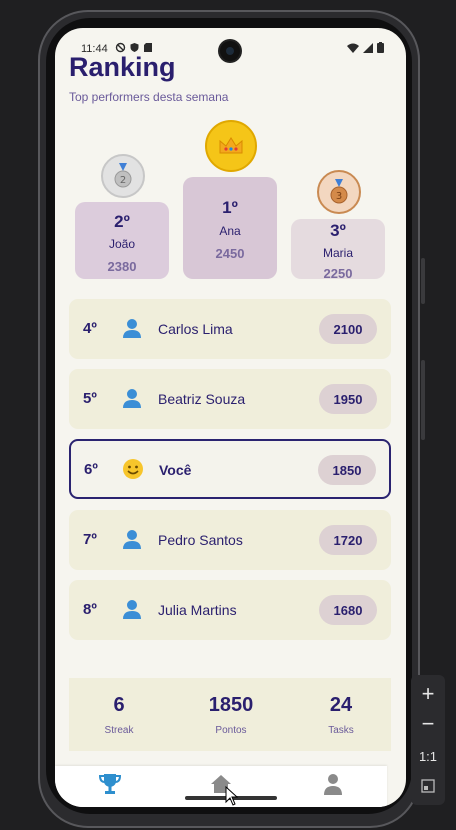 Image resolution: width=456 pixels, height=830 pixels. Describe the element at coordinates (122, 266) in the screenshot. I see `podium-points: 2380` at that location.